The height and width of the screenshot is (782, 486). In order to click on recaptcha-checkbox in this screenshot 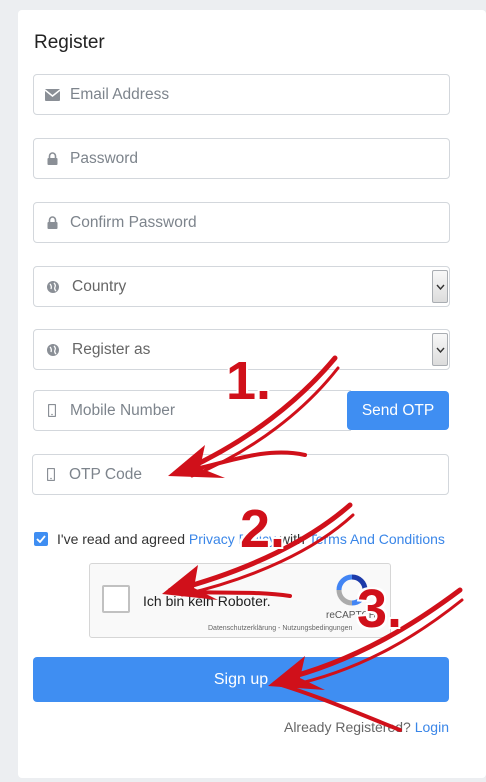, I will do `click(116, 599)`.